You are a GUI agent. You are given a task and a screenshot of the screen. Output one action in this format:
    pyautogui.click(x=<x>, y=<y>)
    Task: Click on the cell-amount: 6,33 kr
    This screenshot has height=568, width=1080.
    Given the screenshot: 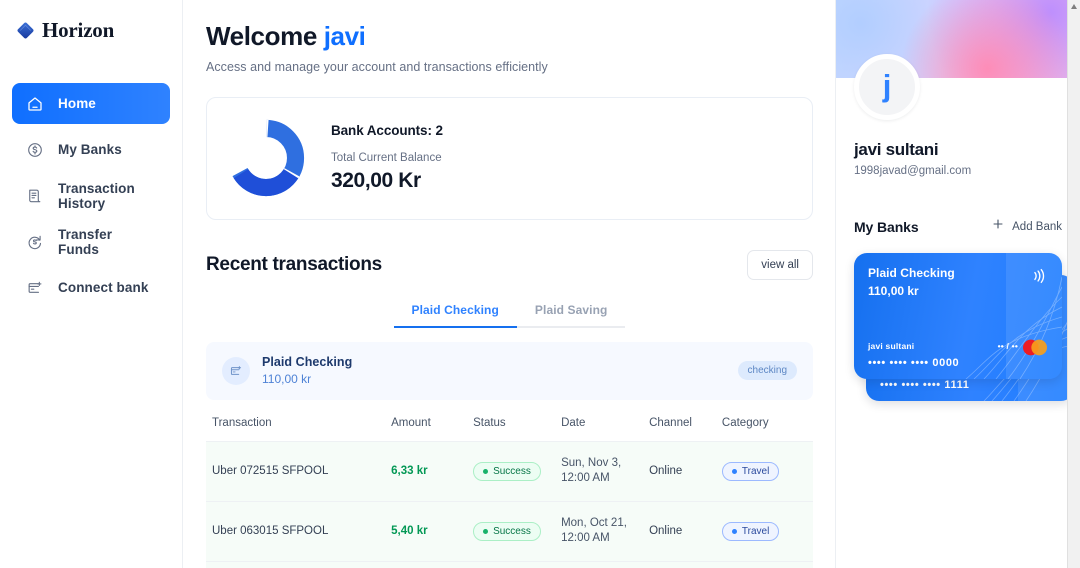 What is the action you would take?
    pyautogui.click(x=409, y=471)
    